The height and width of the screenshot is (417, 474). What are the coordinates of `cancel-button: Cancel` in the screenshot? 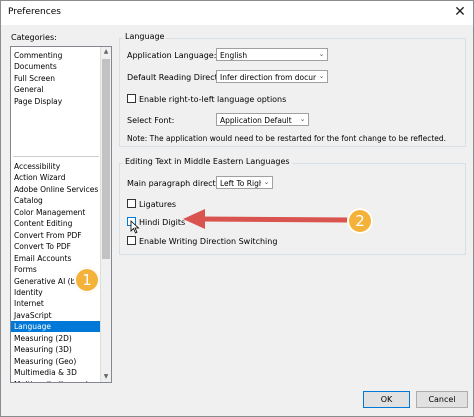 It's located at (442, 399).